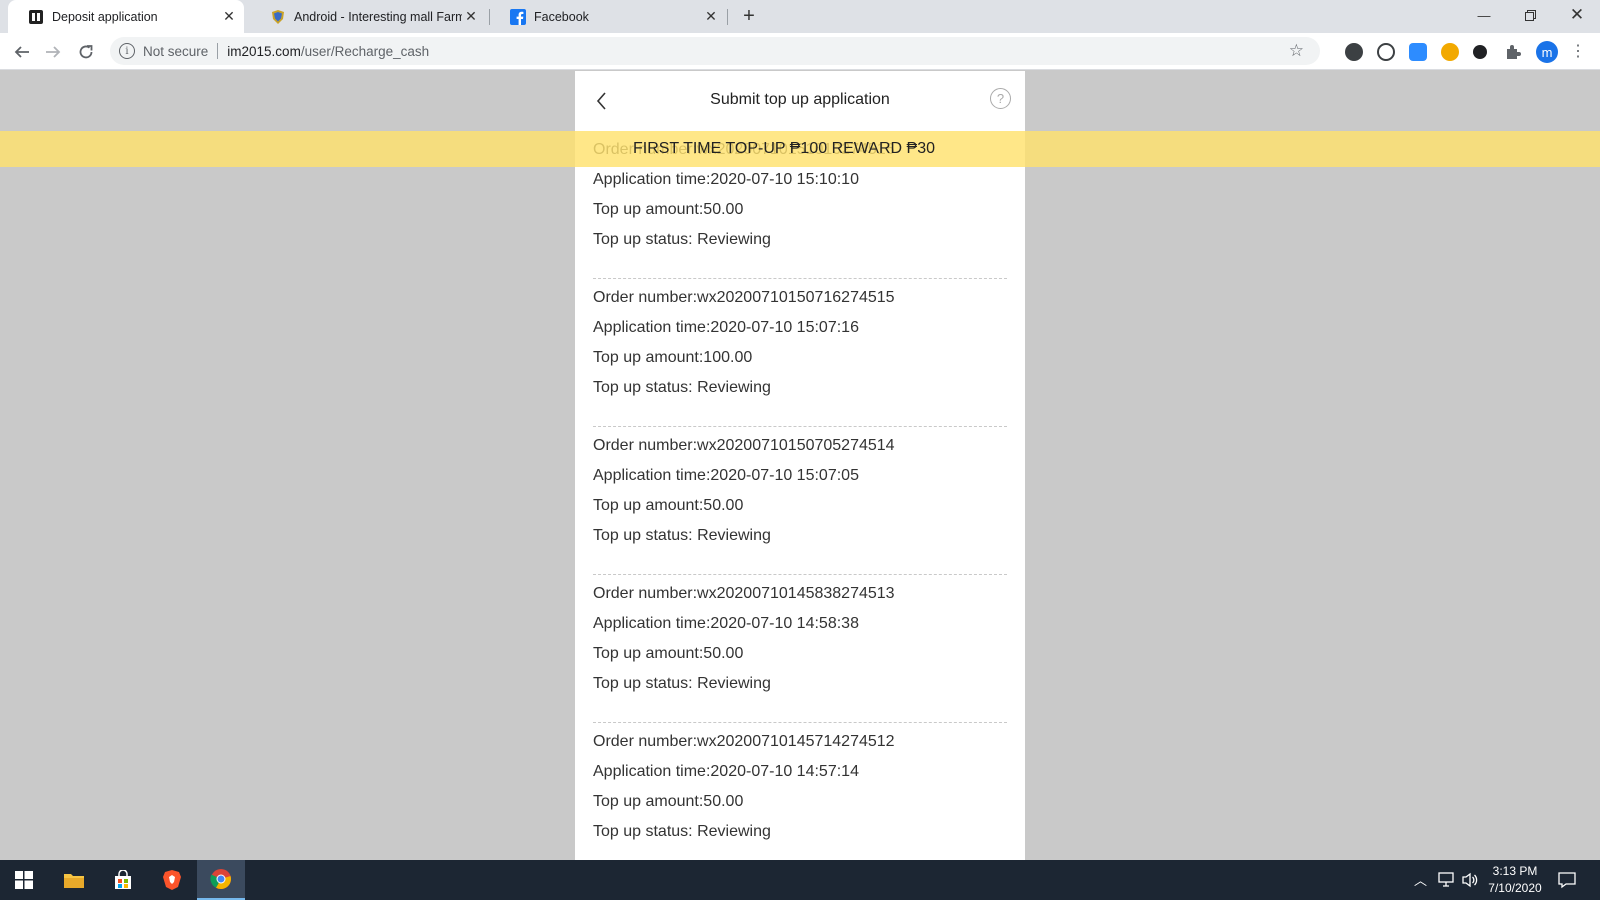  Describe the element at coordinates (1577, 15) in the screenshot. I see `close-window-icon: ✕` at that location.